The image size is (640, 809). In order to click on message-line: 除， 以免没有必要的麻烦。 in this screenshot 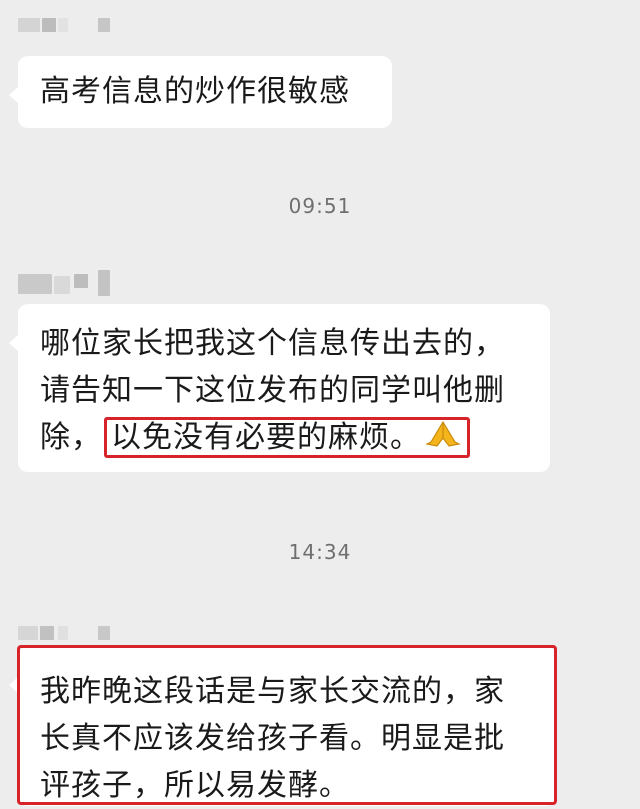, I will do `click(284, 438)`.